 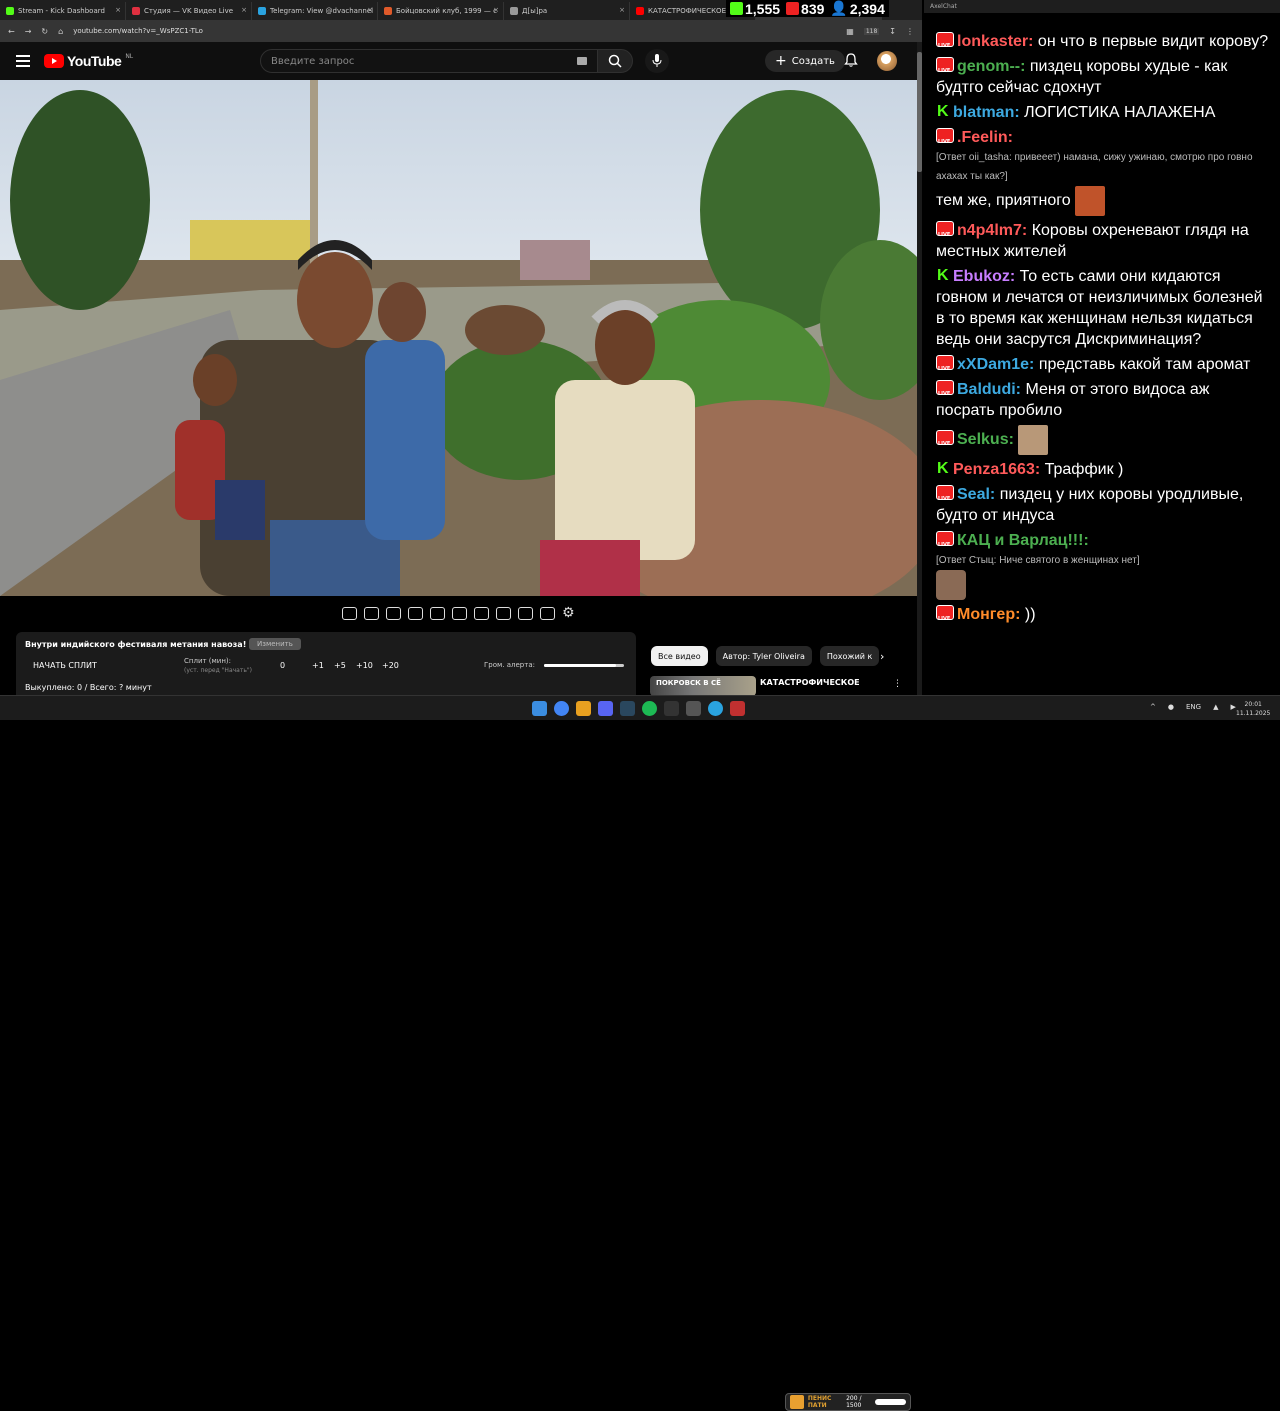 What do you see at coordinates (693, 708) in the screenshot?
I see `app-icon` at bounding box center [693, 708].